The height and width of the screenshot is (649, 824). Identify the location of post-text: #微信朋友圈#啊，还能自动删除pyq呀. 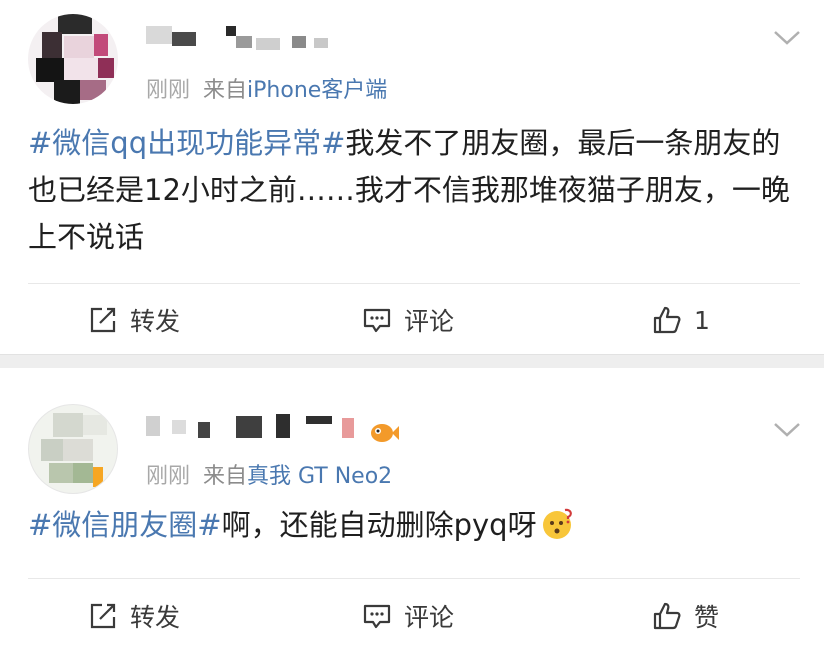
(414, 525).